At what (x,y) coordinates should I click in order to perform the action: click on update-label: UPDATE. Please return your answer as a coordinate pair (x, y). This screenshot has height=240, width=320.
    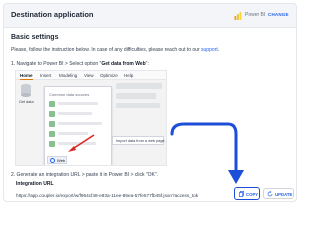
    Looking at the image, I should click on (284, 194).